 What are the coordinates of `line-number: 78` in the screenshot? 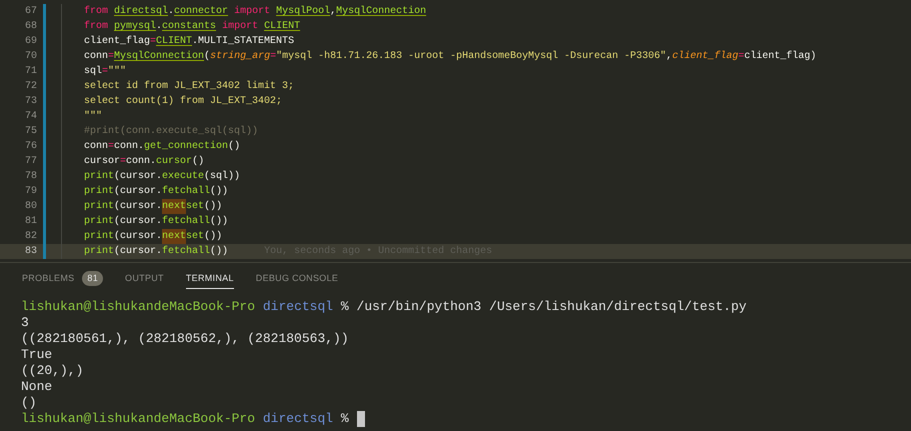 It's located at (31, 177).